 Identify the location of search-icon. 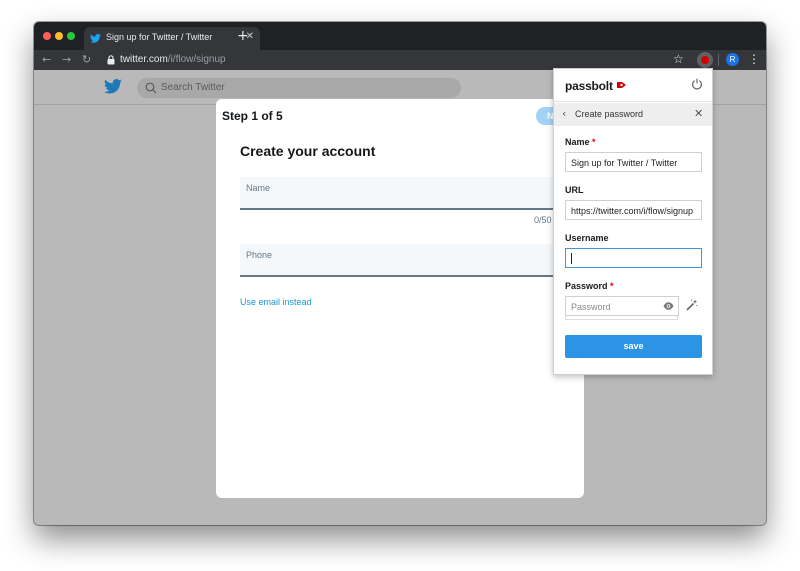
(151, 88).